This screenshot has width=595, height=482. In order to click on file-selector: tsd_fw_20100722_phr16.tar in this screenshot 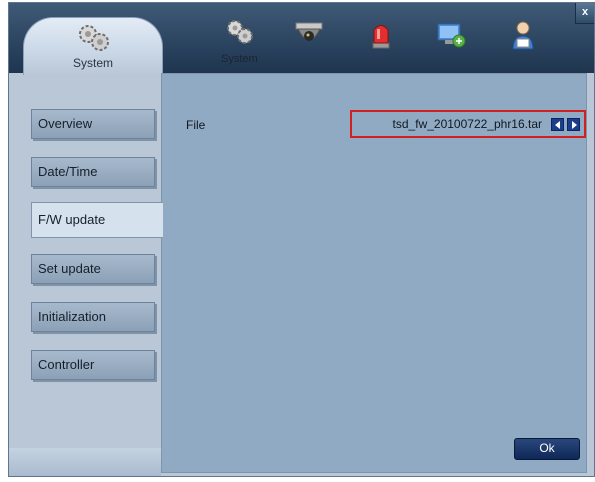, I will do `click(468, 124)`.